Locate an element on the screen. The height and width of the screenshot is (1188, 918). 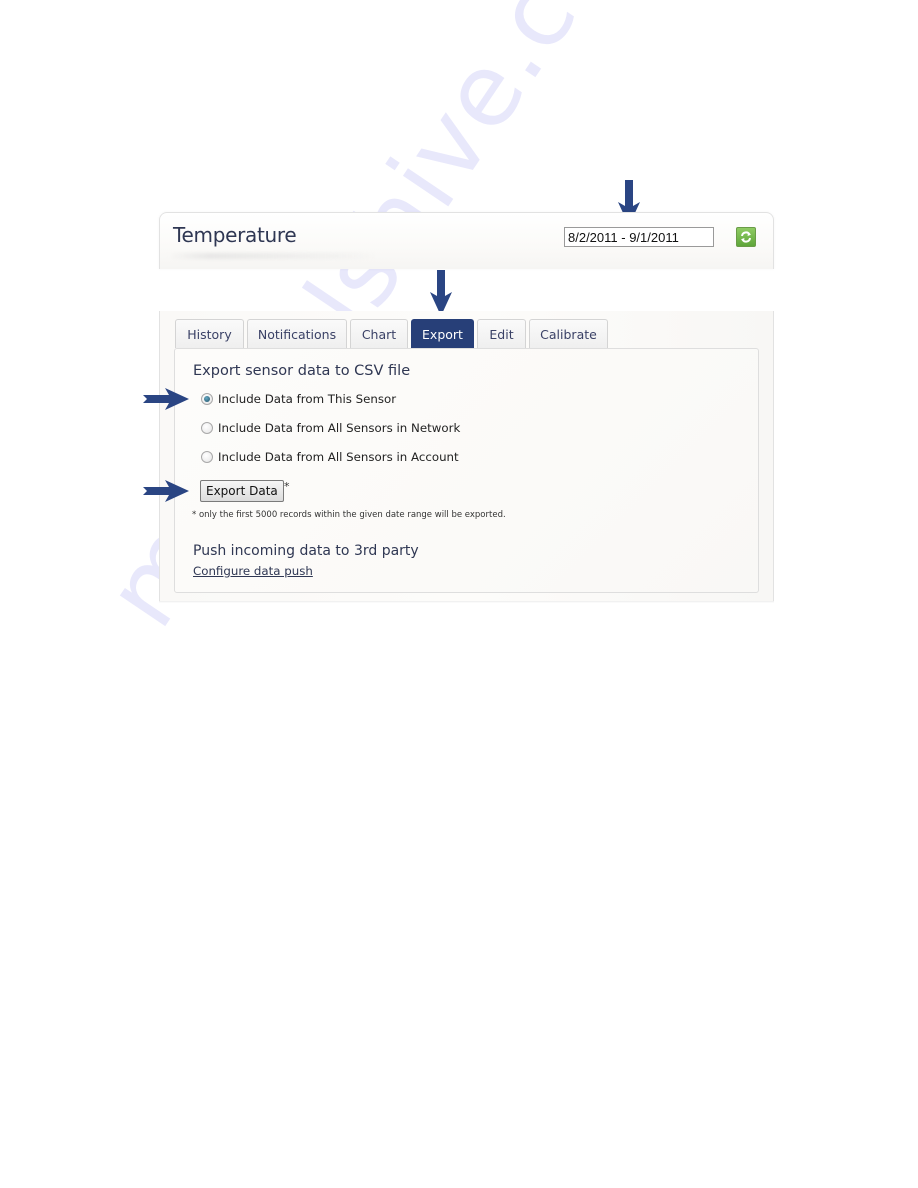
refresh-button is located at coordinates (746, 237).